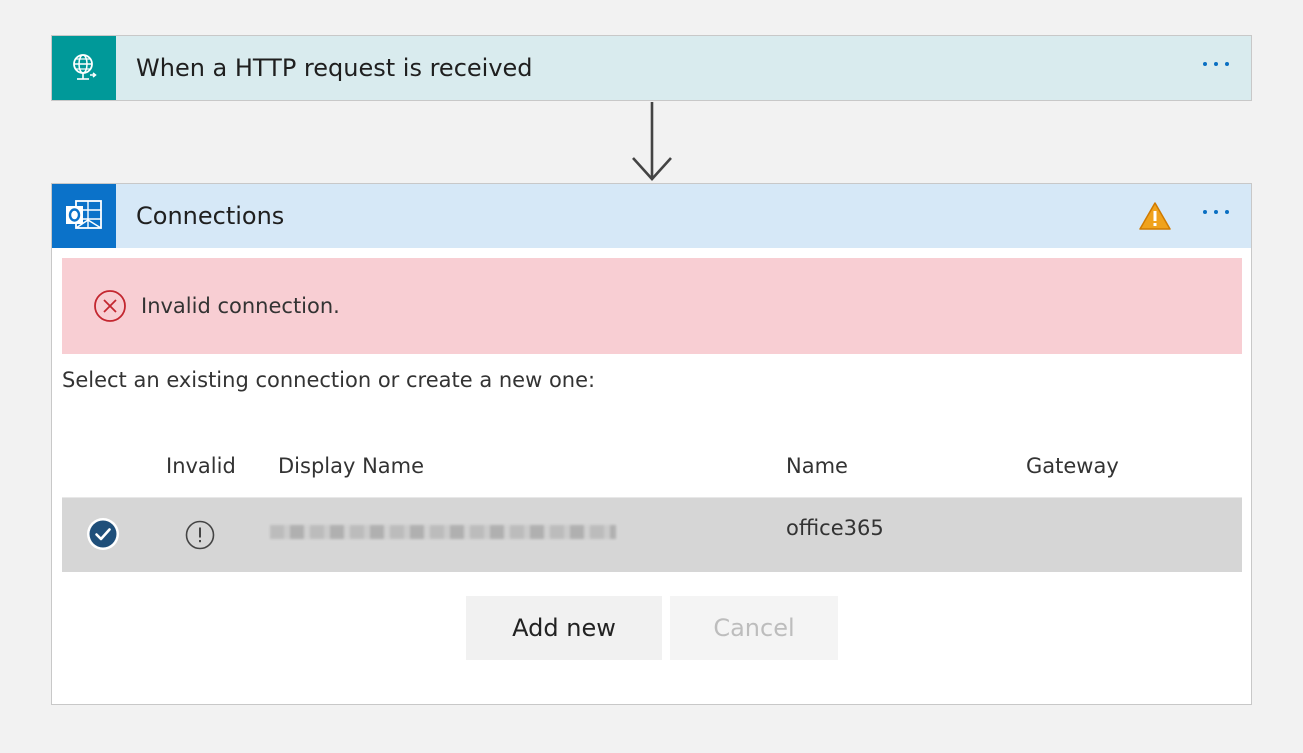  Describe the element at coordinates (240, 306) in the screenshot. I see `error-message: Invalid connection.` at that location.